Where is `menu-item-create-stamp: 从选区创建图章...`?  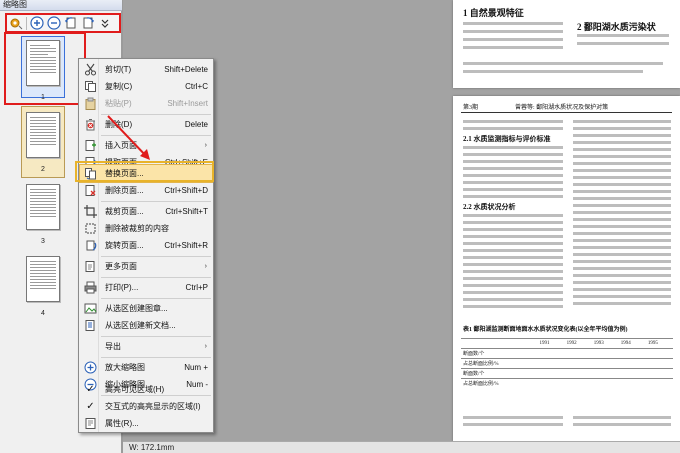
menu-item-create-stamp: 从选区创建图章... is located at coordinates (146, 308).